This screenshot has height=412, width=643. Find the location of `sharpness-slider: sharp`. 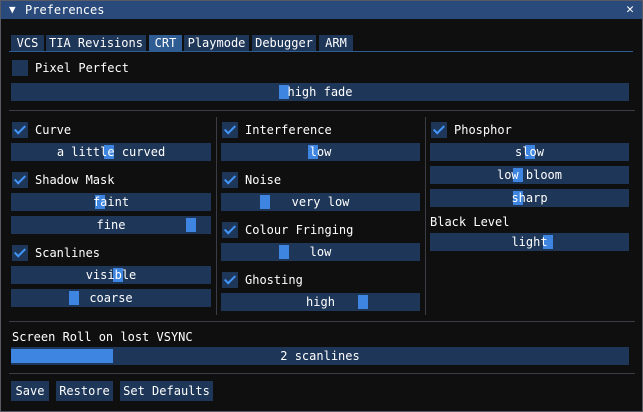

sharpness-slider: sharp is located at coordinates (529, 198).